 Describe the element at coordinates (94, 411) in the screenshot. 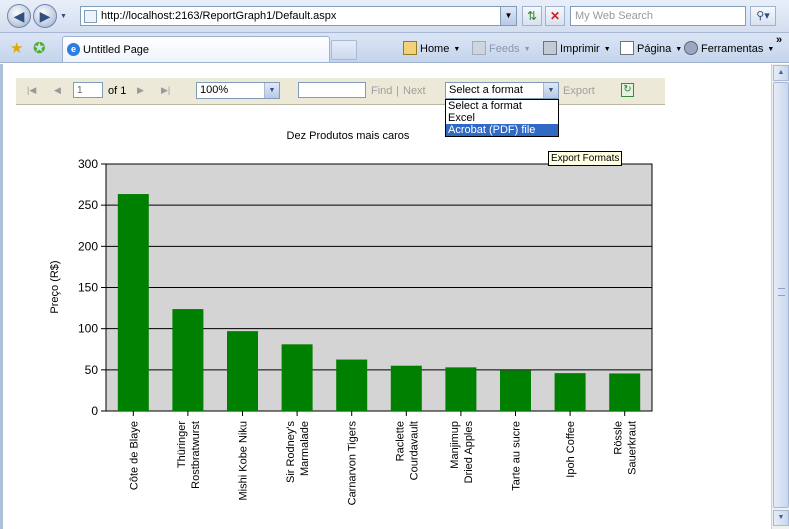

I see `y-tick-label: 0` at that location.